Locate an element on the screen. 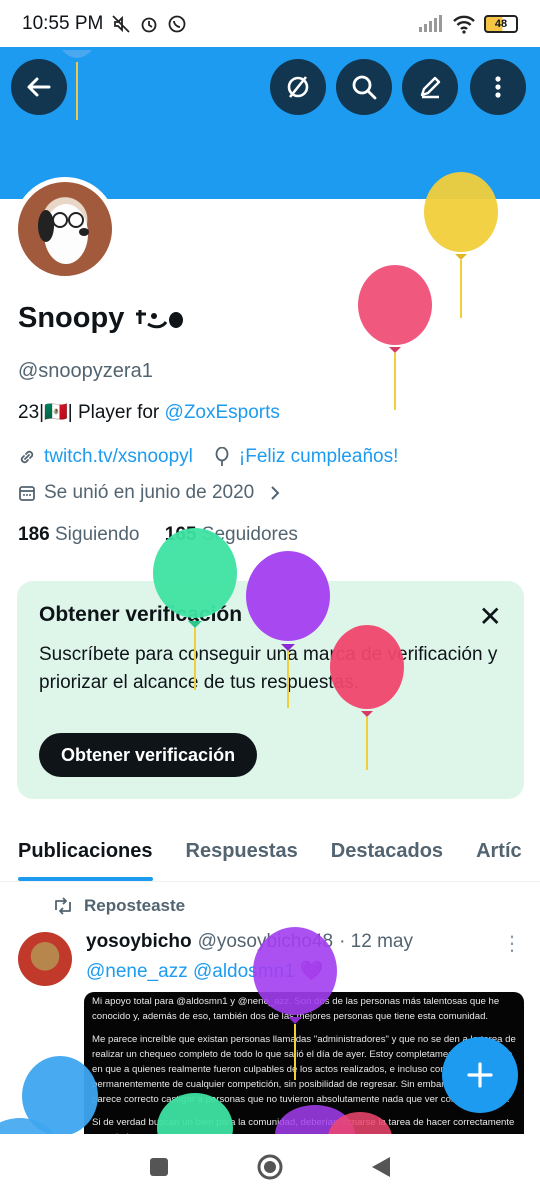  plus-icon is located at coordinates (480, 1075).